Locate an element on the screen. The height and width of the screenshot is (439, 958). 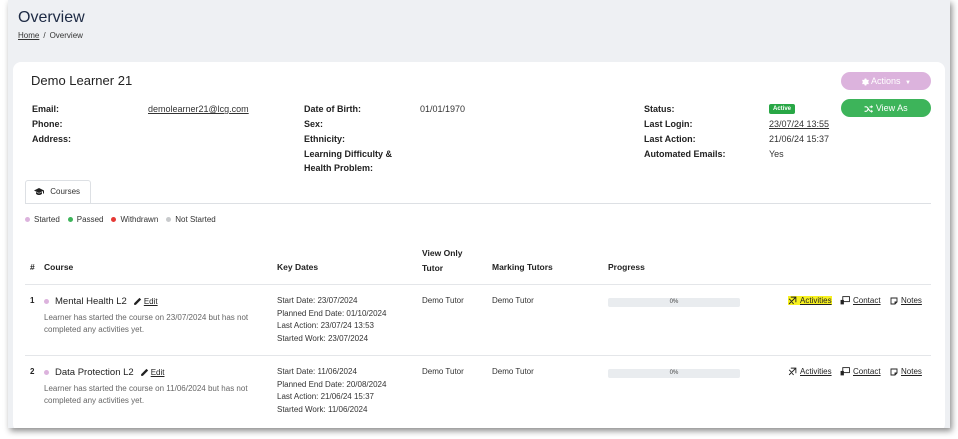
tab-courses: Courses is located at coordinates (58, 192).